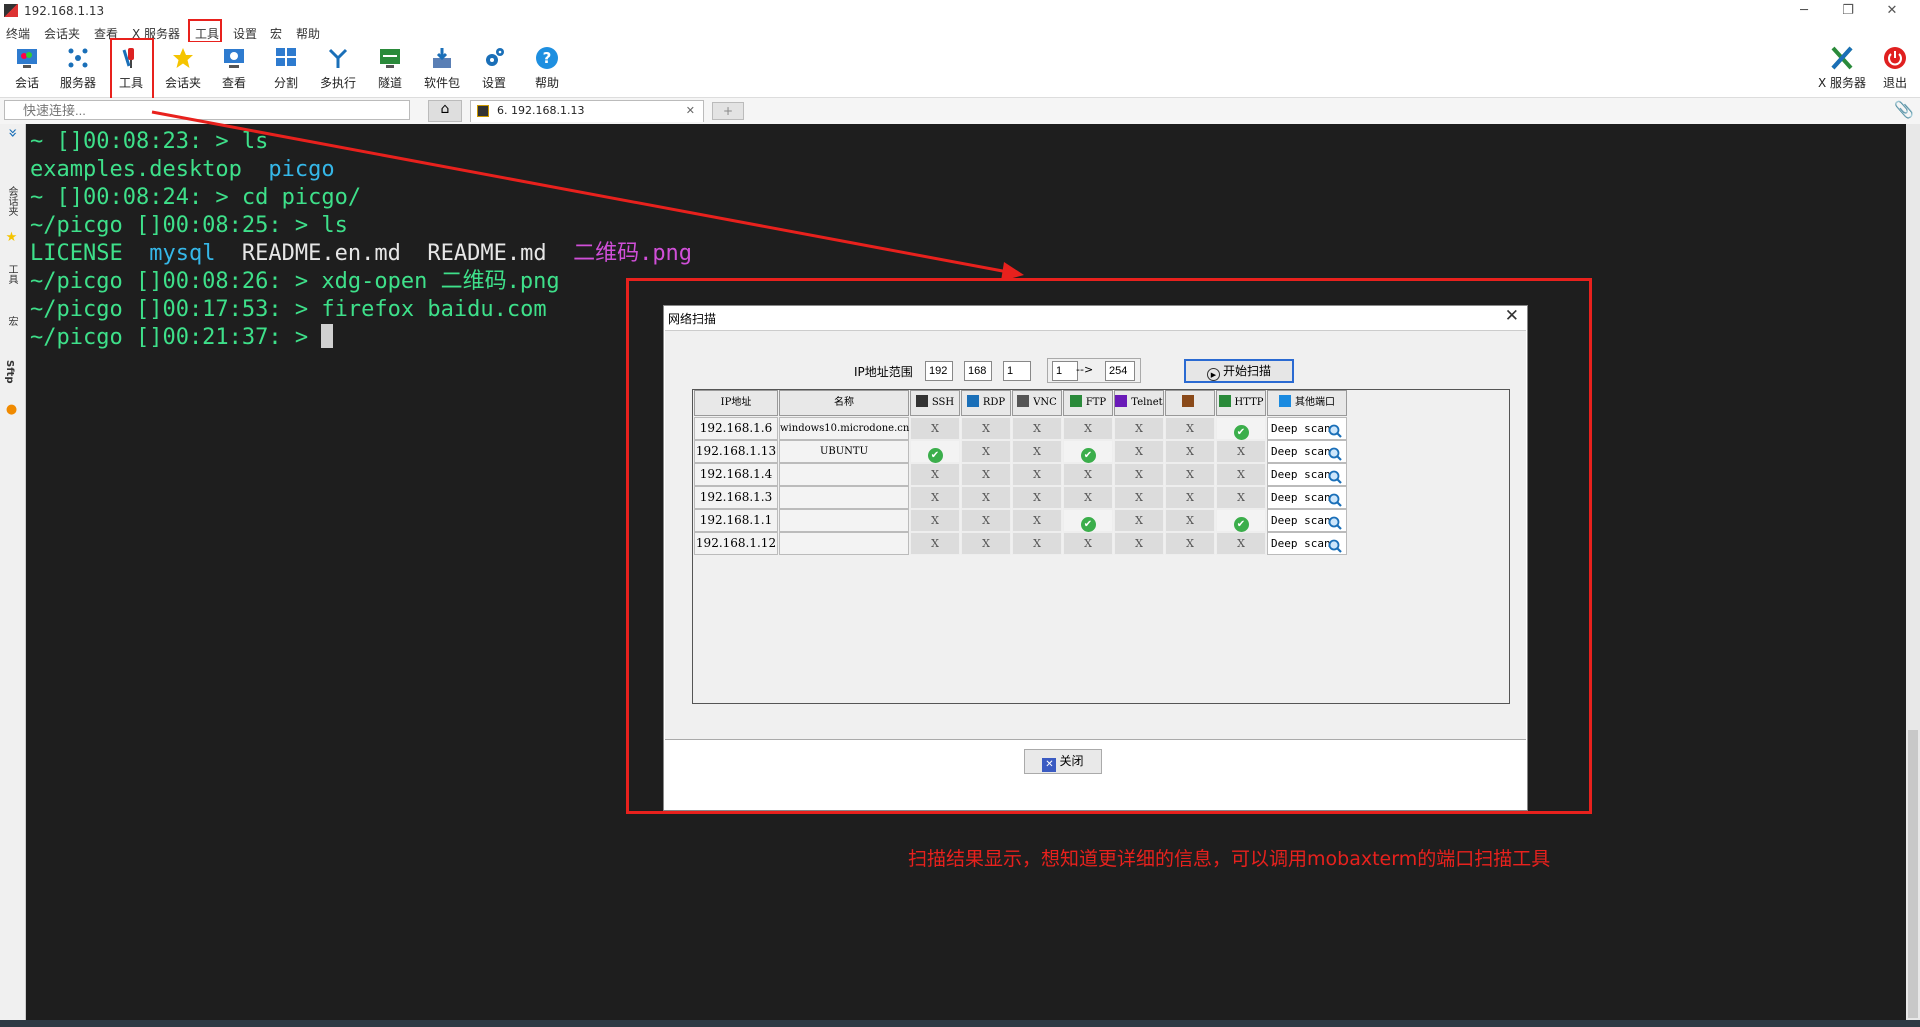  Describe the element at coordinates (692, 319) in the screenshot. I see `dialog-title: 网络扫描` at that location.